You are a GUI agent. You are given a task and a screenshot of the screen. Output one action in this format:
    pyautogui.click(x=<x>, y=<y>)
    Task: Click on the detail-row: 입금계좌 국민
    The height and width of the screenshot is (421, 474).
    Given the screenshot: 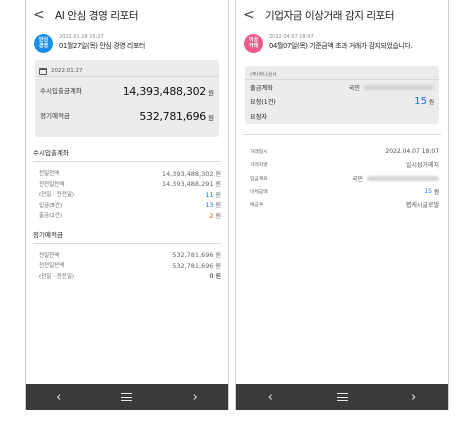 What is the action you would take?
    pyautogui.click(x=344, y=178)
    